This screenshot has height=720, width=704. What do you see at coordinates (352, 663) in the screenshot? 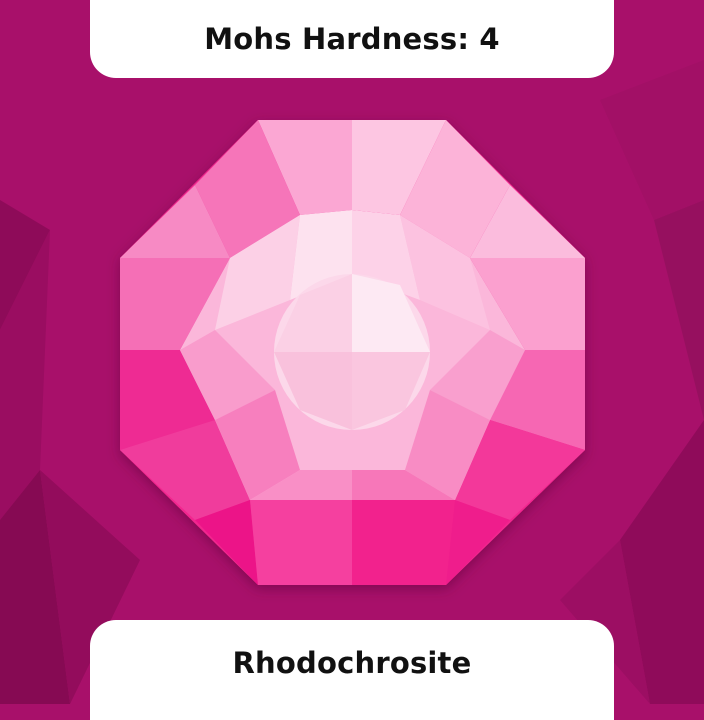
I see `mineral-name: Rhodochrosite` at bounding box center [352, 663].